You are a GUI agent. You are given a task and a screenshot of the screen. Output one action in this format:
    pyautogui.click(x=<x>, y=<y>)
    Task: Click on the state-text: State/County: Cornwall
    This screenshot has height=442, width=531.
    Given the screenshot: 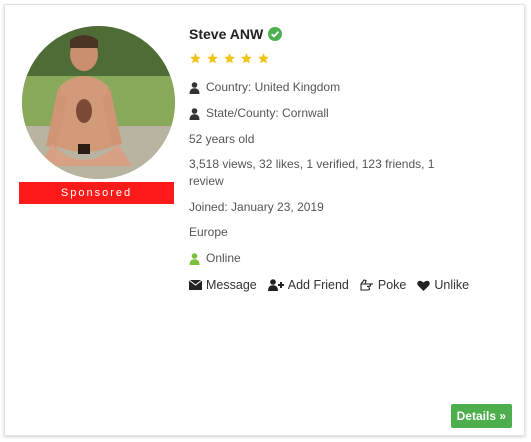 What is the action you would take?
    pyautogui.click(x=267, y=113)
    